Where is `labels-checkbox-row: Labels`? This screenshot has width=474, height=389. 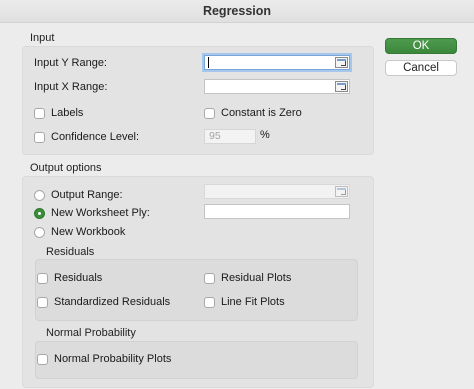
labels-checkbox-row: Labels is located at coordinates (58, 113).